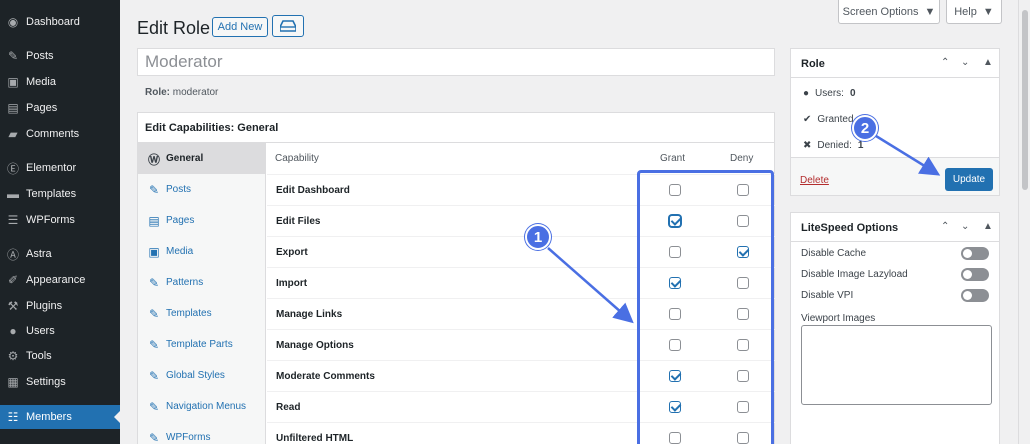 The width and height of the screenshot is (1030, 444). I want to click on hard-drive-icon, so click(288, 26).